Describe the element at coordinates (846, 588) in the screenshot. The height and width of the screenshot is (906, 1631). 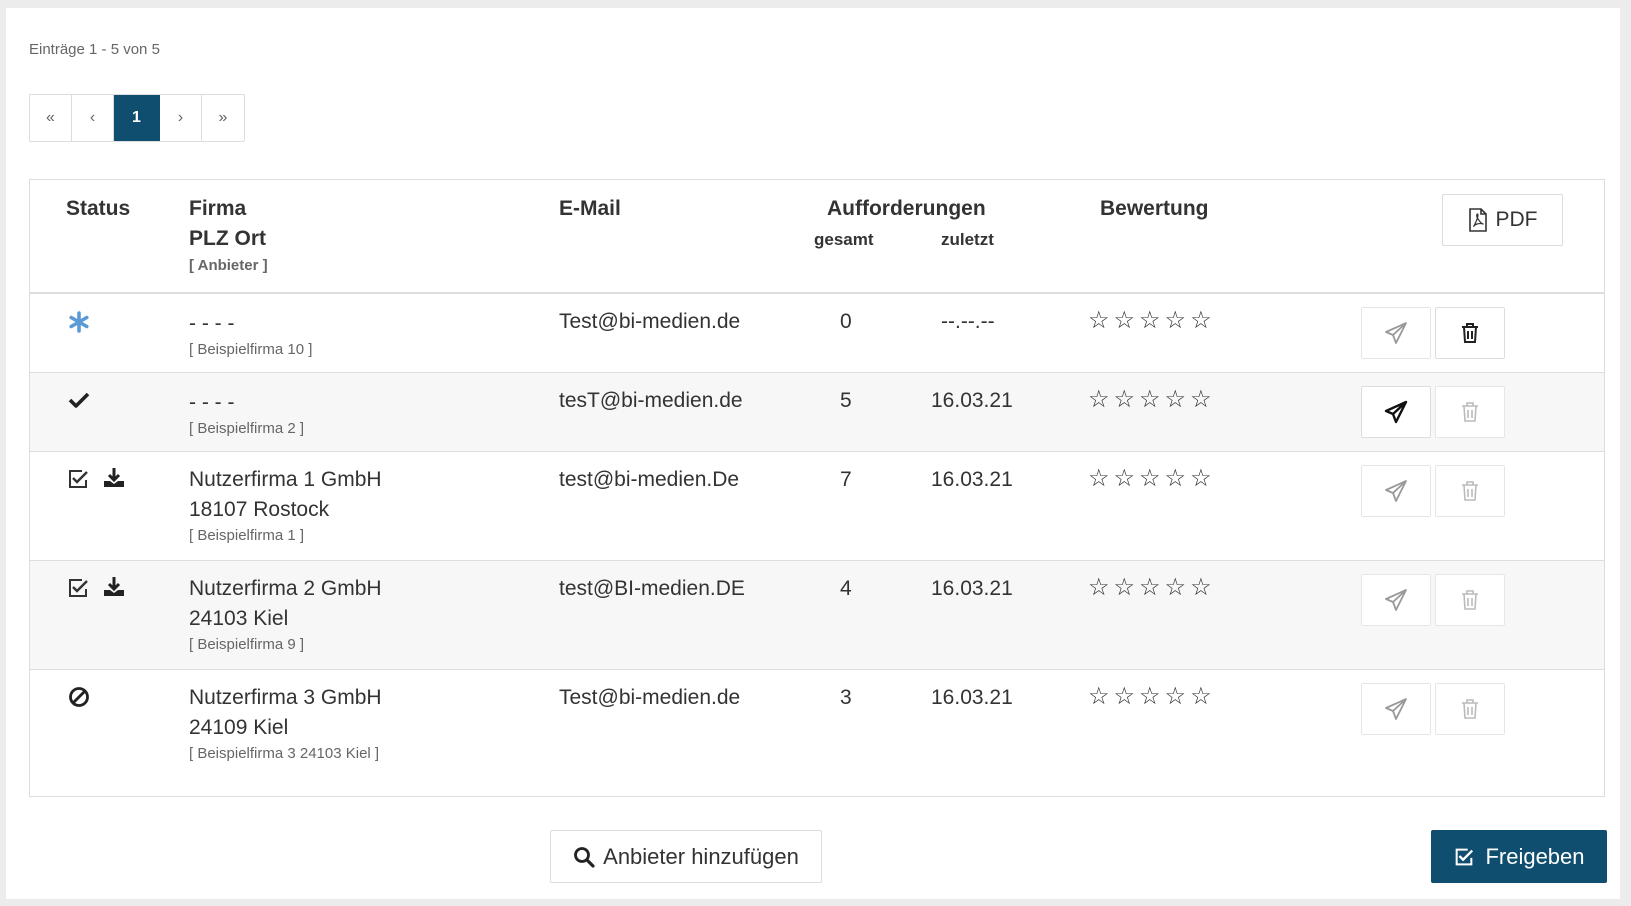
I see `count-total: 4` at that location.